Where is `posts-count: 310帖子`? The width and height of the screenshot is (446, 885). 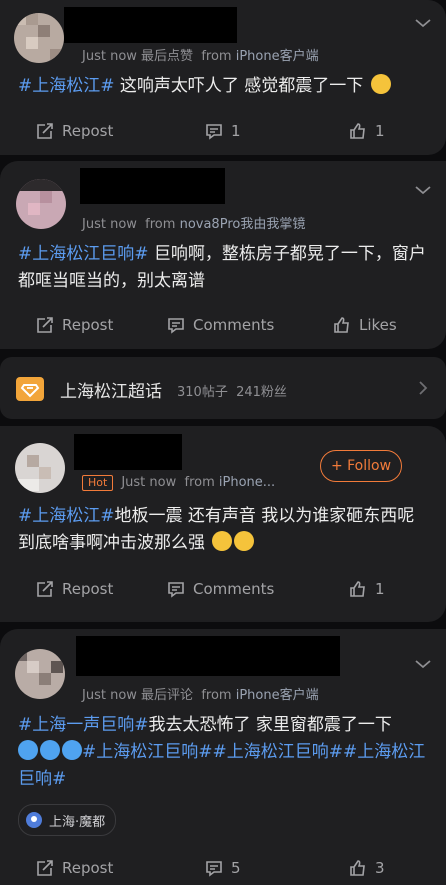
posts-count: 310帖子 is located at coordinates (202, 392).